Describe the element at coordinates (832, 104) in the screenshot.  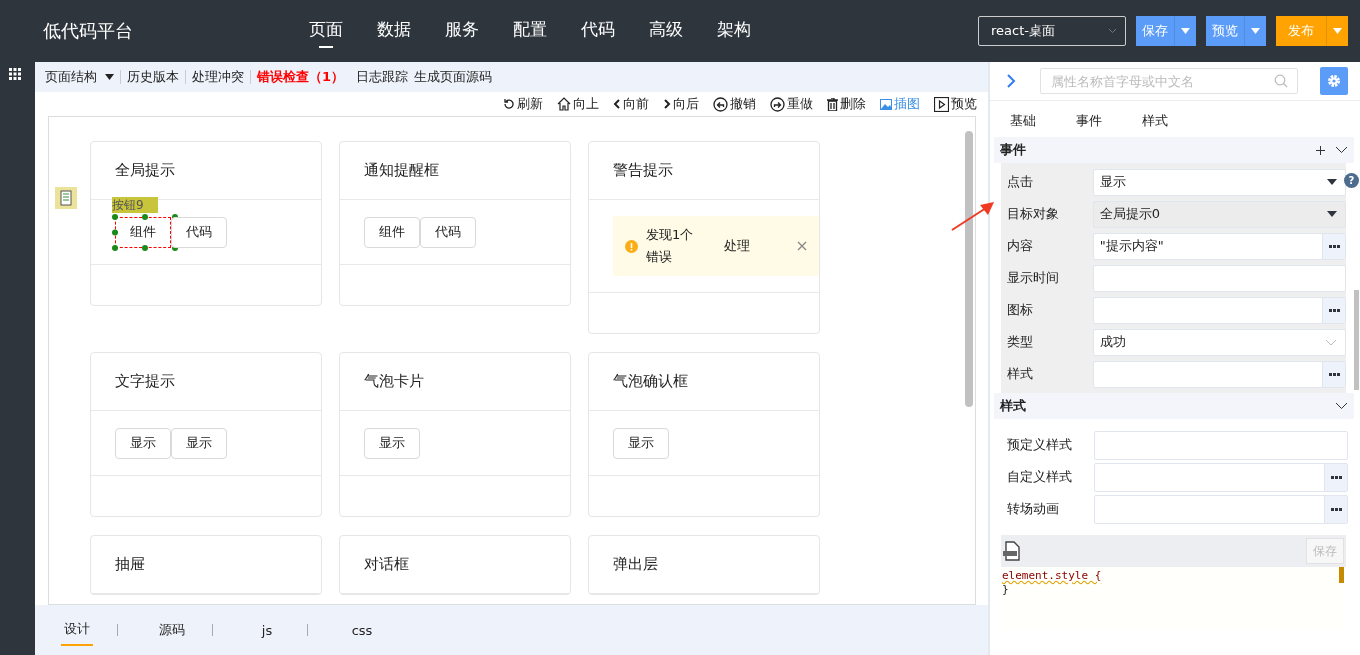
I see `trash-icon` at that location.